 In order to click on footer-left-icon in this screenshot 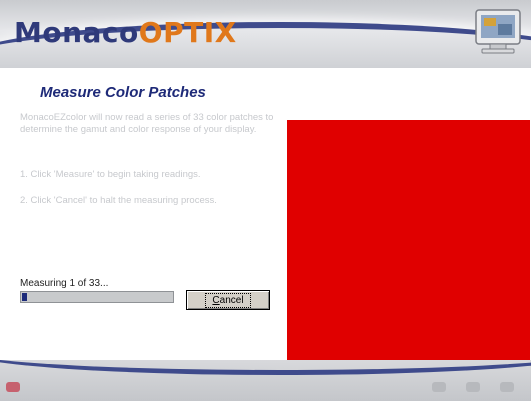, I will do `click(13, 387)`.